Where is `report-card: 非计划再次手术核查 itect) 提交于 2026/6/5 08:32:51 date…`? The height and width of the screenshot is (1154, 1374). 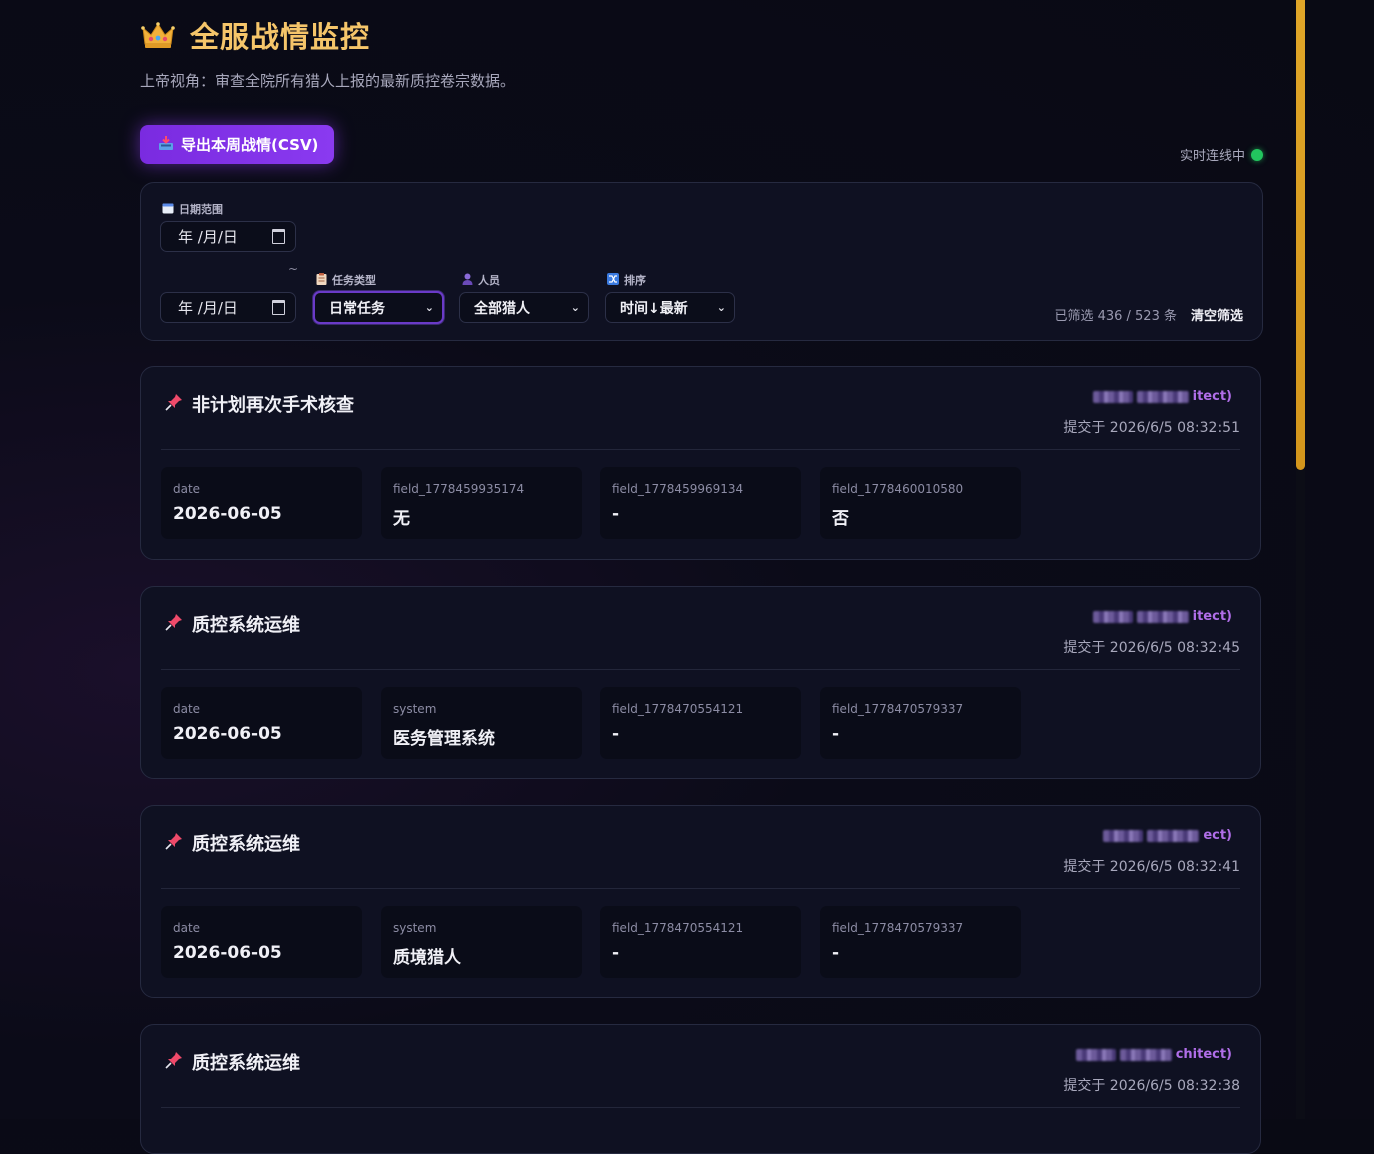
report-card: 非计划再次手术核查 itect) 提交于 2026/6/5 08:32:51 date… is located at coordinates (700, 463).